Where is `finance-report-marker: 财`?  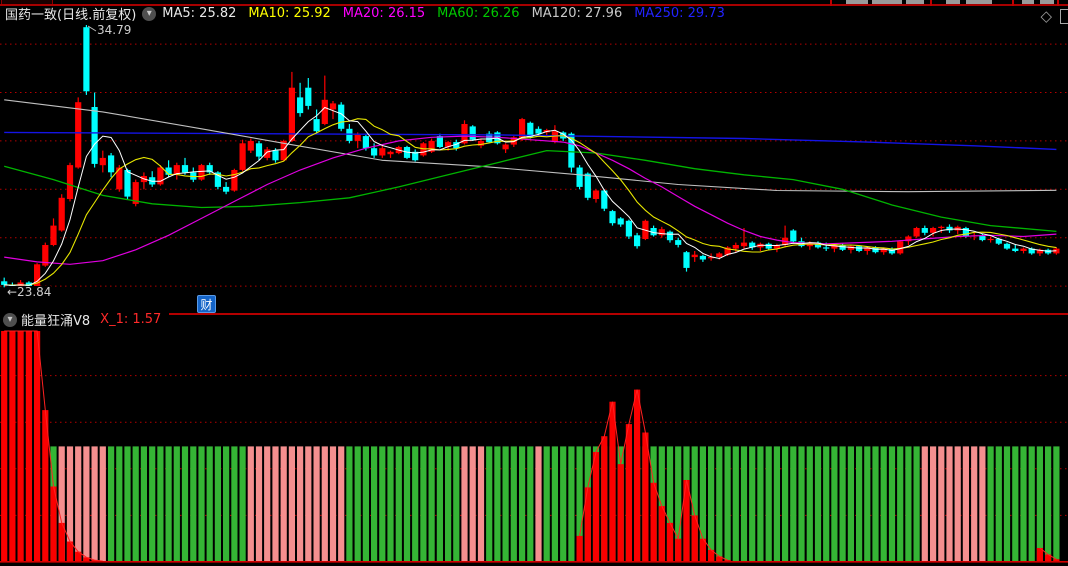
finance-report-marker: 财 is located at coordinates (206, 304).